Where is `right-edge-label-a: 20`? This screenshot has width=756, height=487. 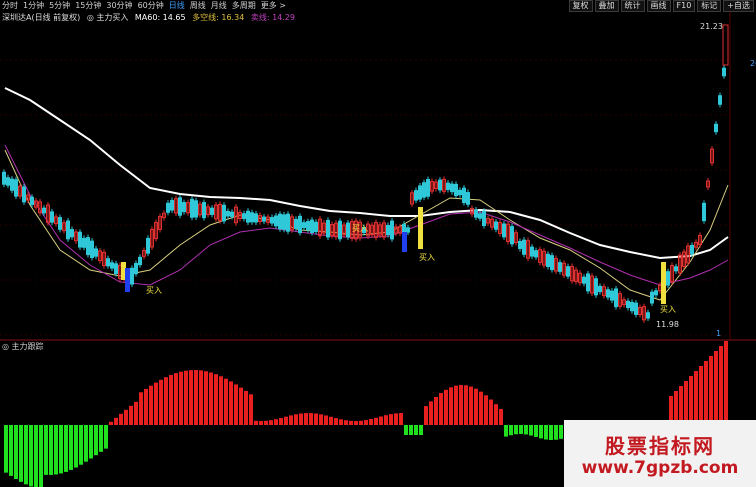 right-edge-label-a: 20 is located at coordinates (753, 63).